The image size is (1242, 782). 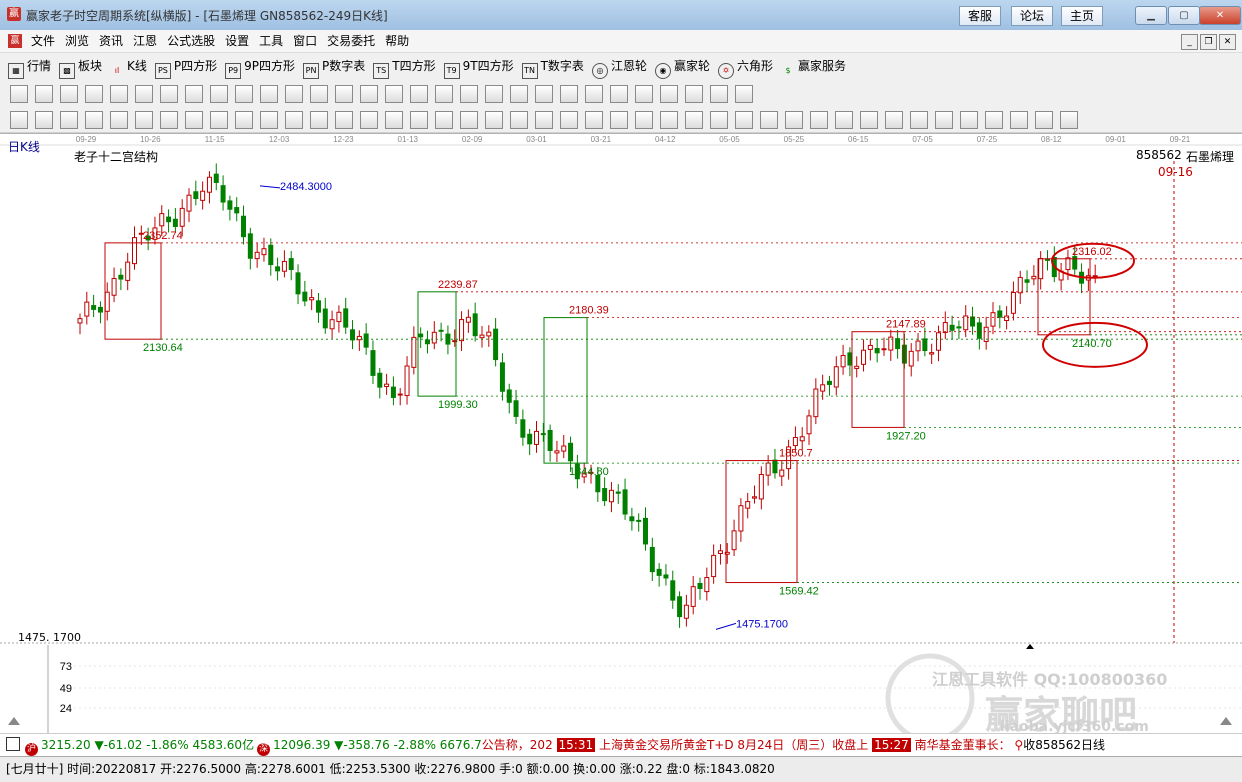 I want to click on analysis-tool-42-icon, so click(x=1044, y=120).